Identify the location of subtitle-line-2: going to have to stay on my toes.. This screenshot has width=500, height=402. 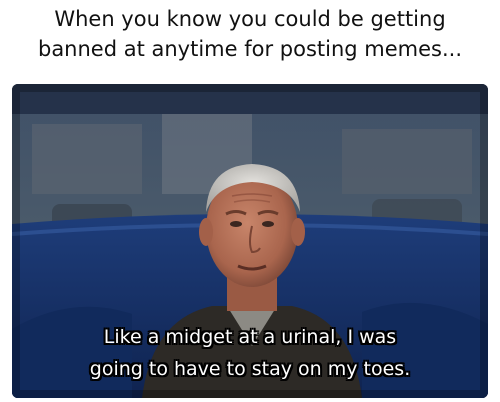
(250, 369).